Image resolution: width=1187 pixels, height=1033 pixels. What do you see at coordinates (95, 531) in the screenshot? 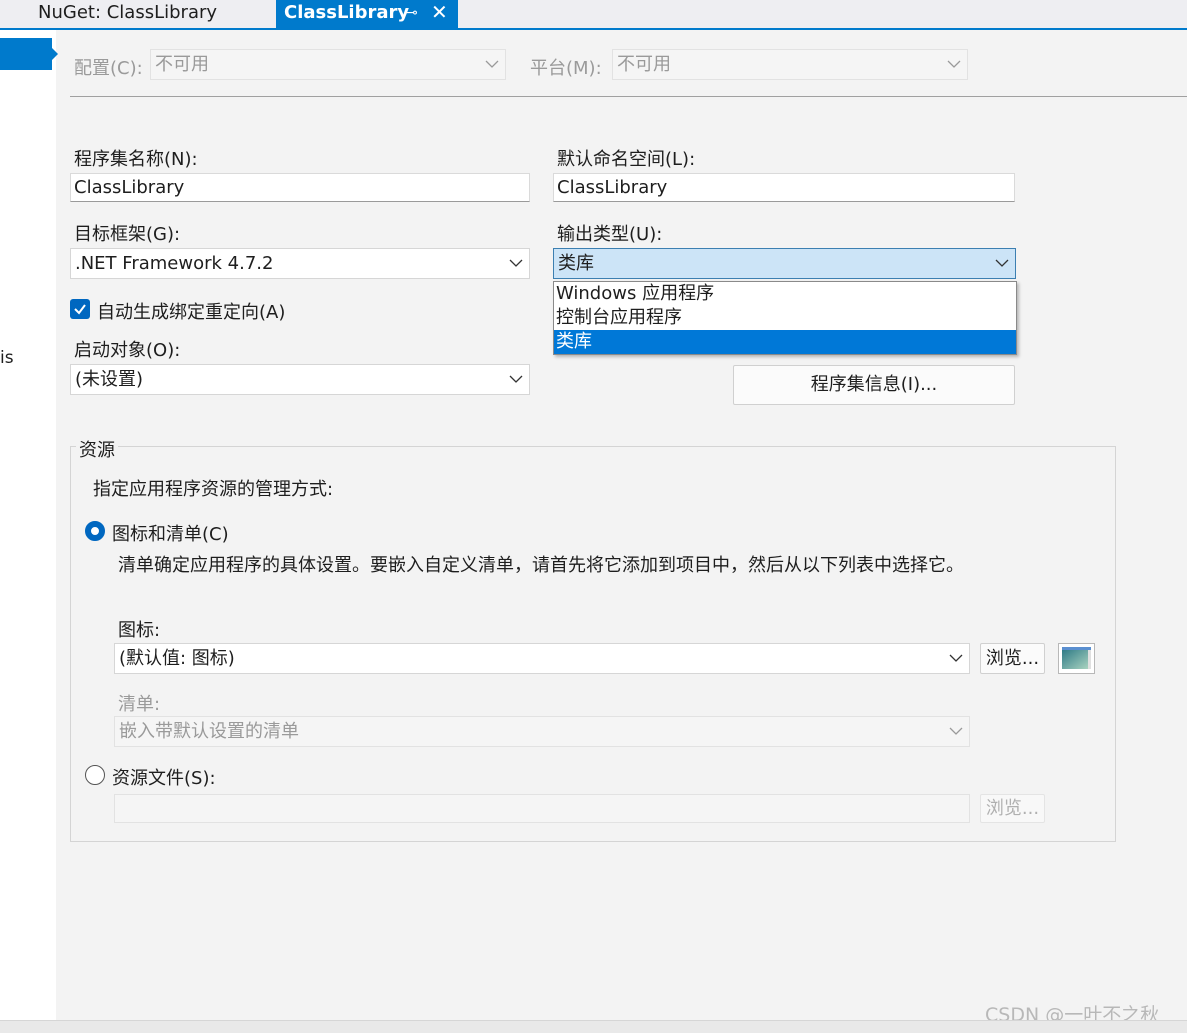
I see `icon-manifest-radio` at bounding box center [95, 531].